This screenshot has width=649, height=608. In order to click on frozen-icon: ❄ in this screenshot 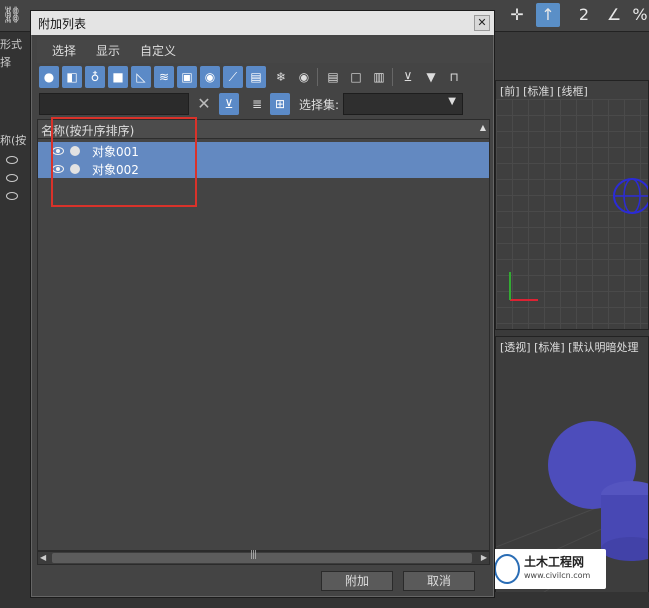, I will do `click(281, 77)`.